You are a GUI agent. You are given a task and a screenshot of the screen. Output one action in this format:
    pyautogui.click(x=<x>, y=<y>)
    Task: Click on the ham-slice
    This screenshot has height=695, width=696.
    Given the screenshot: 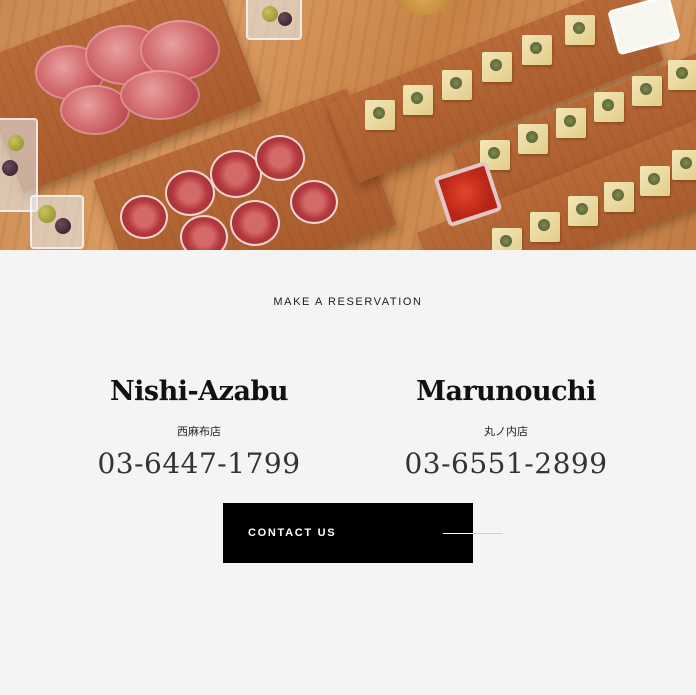 What is the action you would take?
    pyautogui.click(x=160, y=95)
    